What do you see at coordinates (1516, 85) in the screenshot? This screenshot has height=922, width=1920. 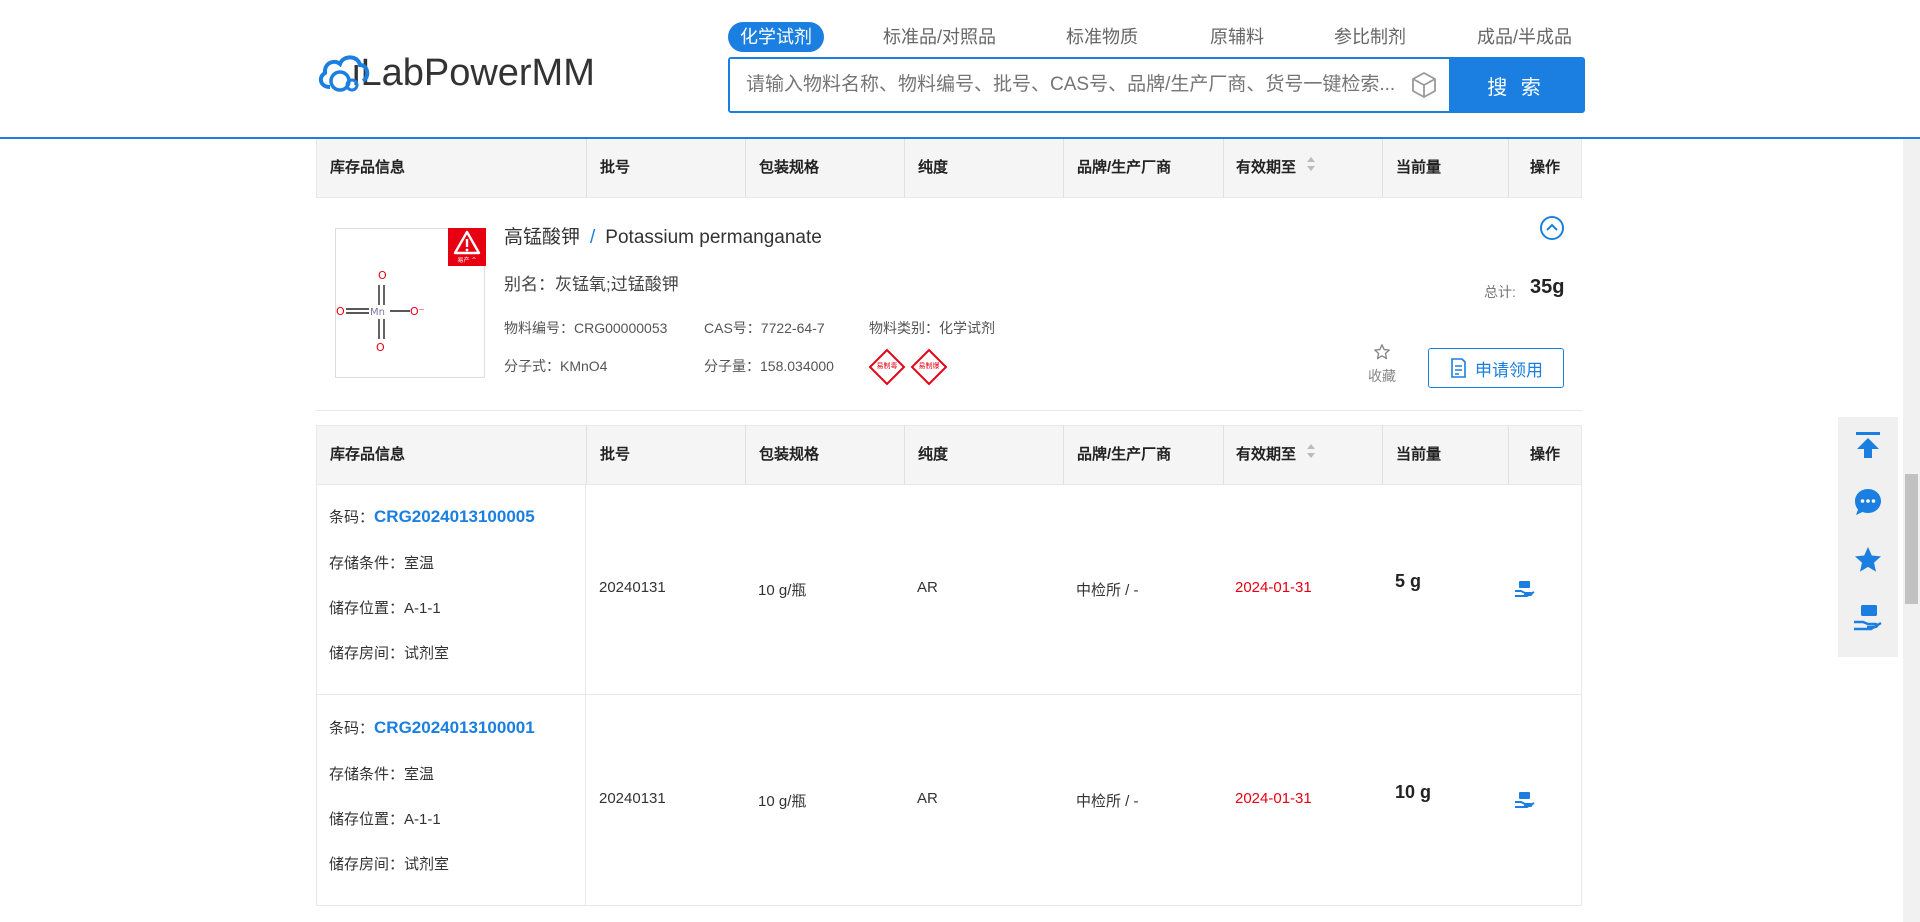 I see `search-button: 搜 索` at bounding box center [1516, 85].